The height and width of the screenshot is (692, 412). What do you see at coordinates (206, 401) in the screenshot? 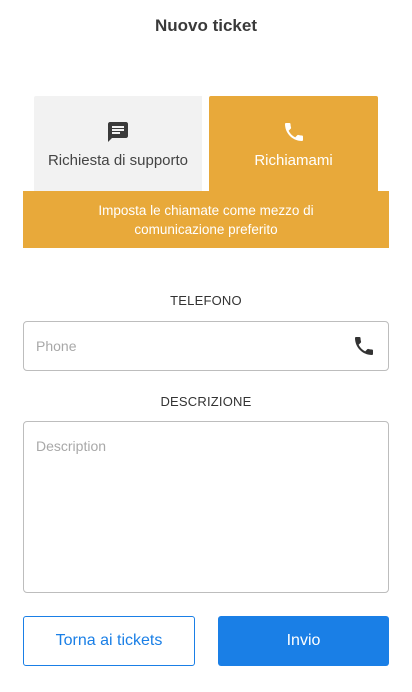
I see `description-label: DESCRIZIONE` at bounding box center [206, 401].